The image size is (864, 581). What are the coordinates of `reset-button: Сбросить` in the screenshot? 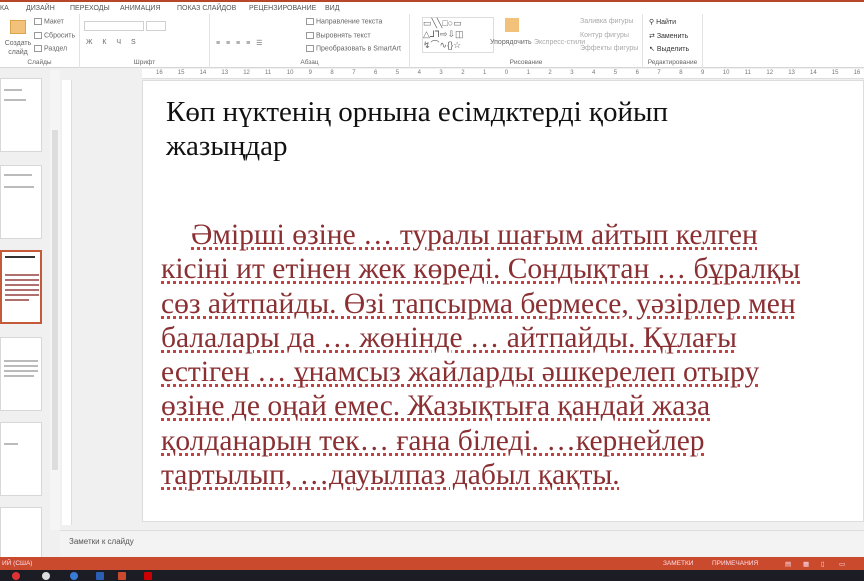 It's located at (54, 35).